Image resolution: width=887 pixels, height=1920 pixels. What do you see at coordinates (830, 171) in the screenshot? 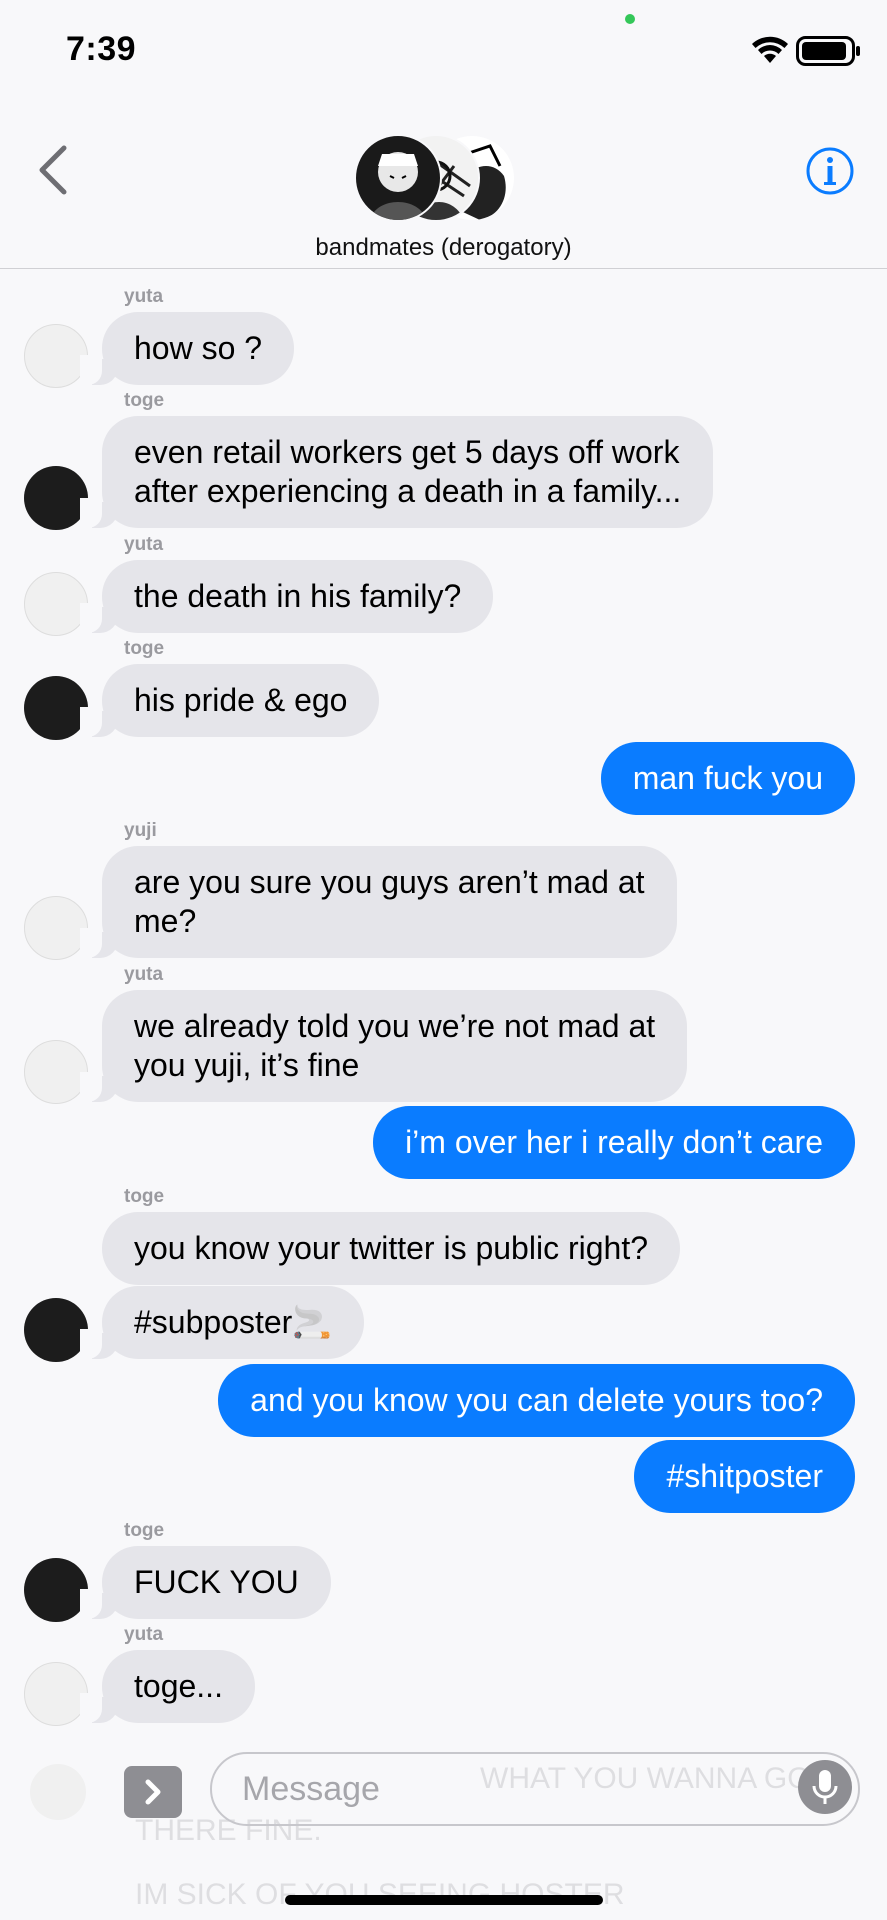
I see `info-button` at bounding box center [830, 171].